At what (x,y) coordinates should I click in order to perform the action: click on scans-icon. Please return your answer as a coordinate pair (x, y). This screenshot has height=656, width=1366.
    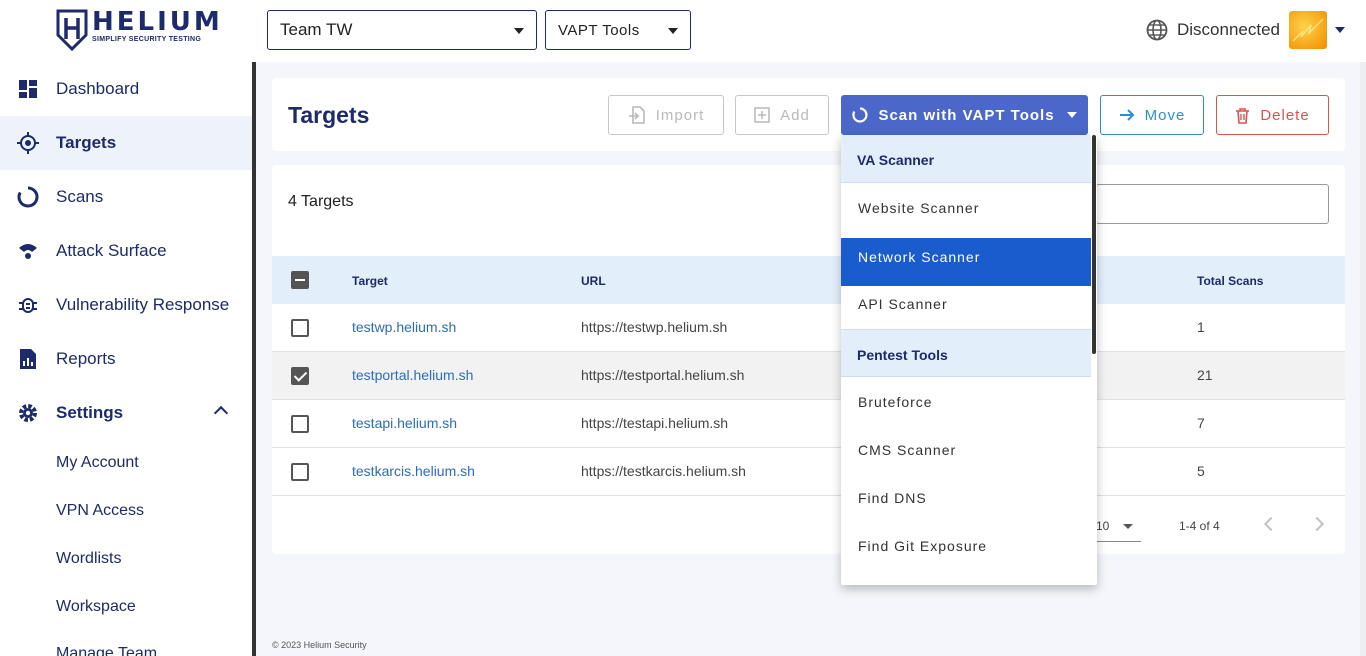
    Looking at the image, I should click on (28, 197).